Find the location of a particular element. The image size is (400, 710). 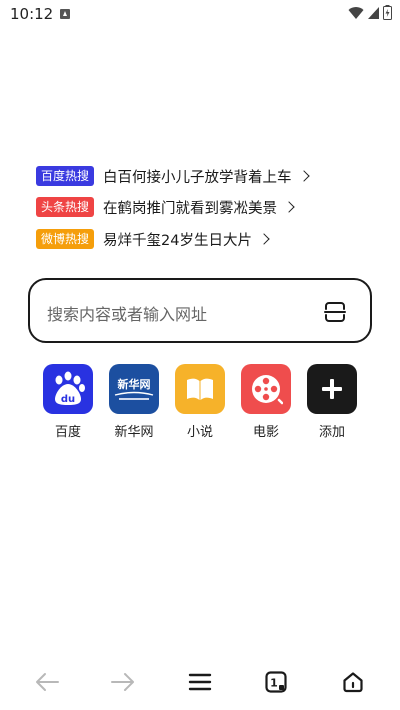

menu-button is located at coordinates (200, 682).